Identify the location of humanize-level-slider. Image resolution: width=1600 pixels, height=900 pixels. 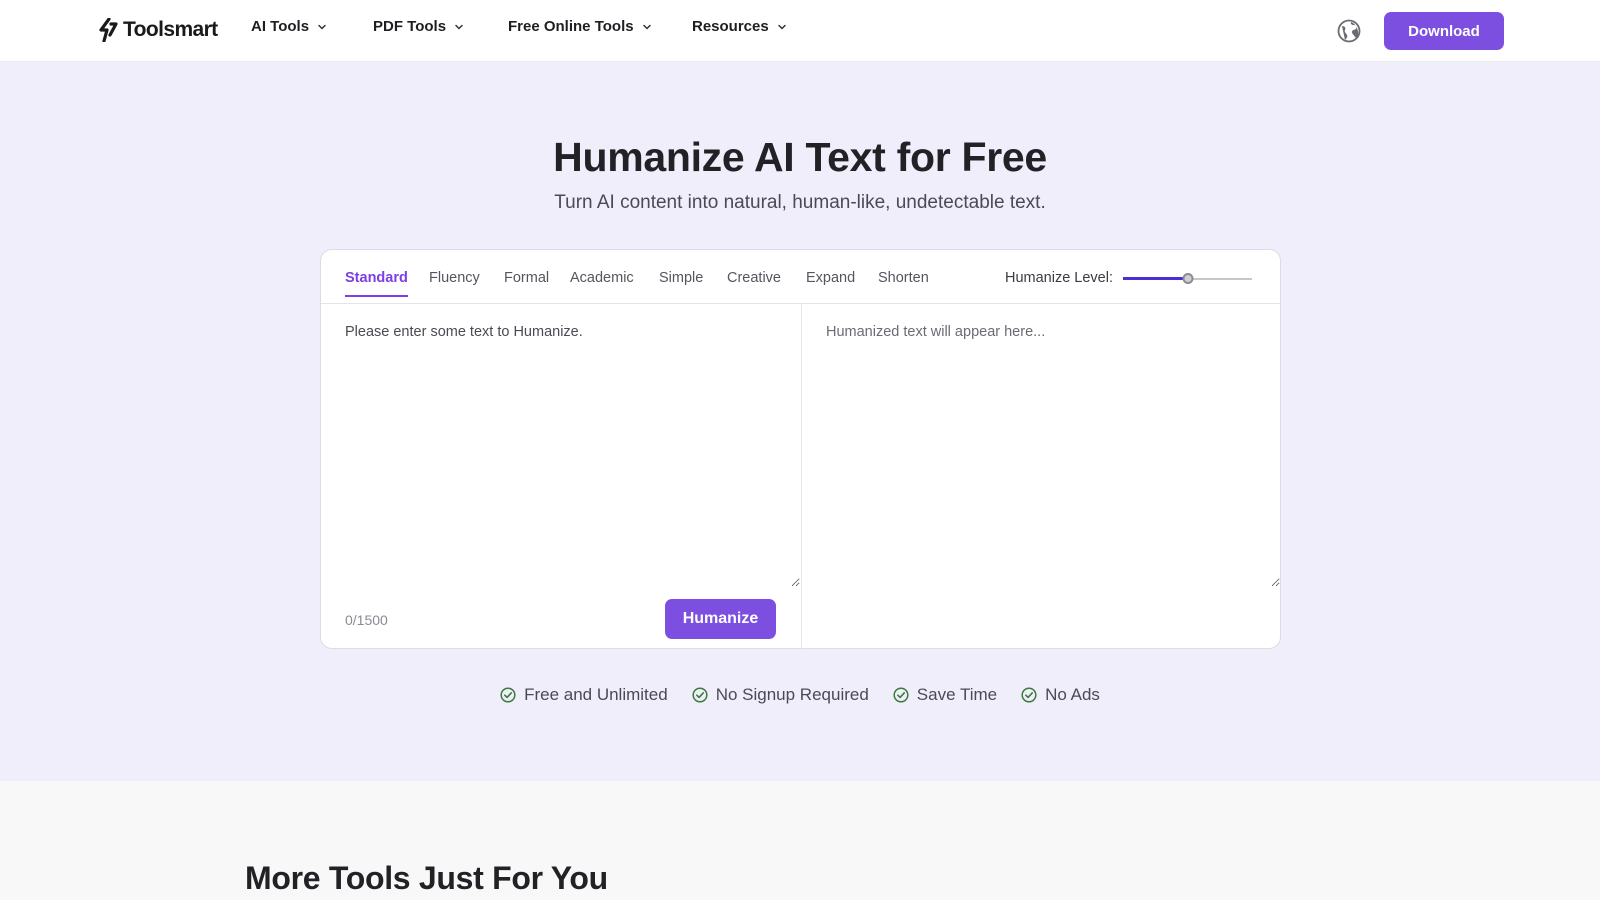
(1187, 278).